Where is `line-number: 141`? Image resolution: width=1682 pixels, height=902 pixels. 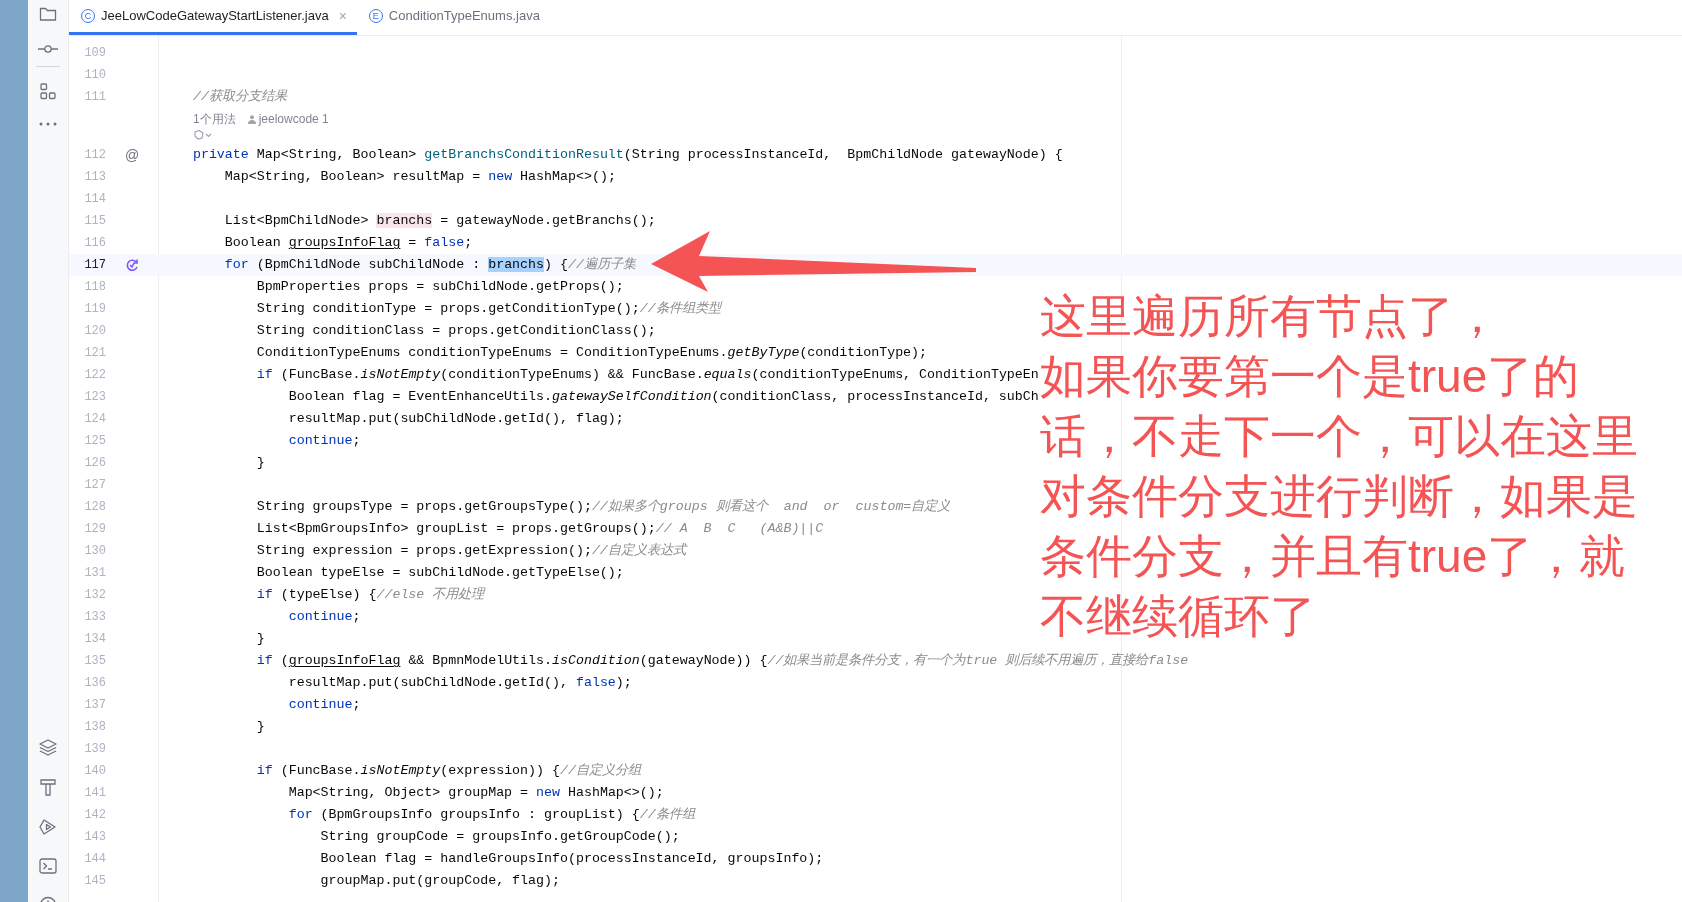 line-number: 141 is located at coordinates (94, 793).